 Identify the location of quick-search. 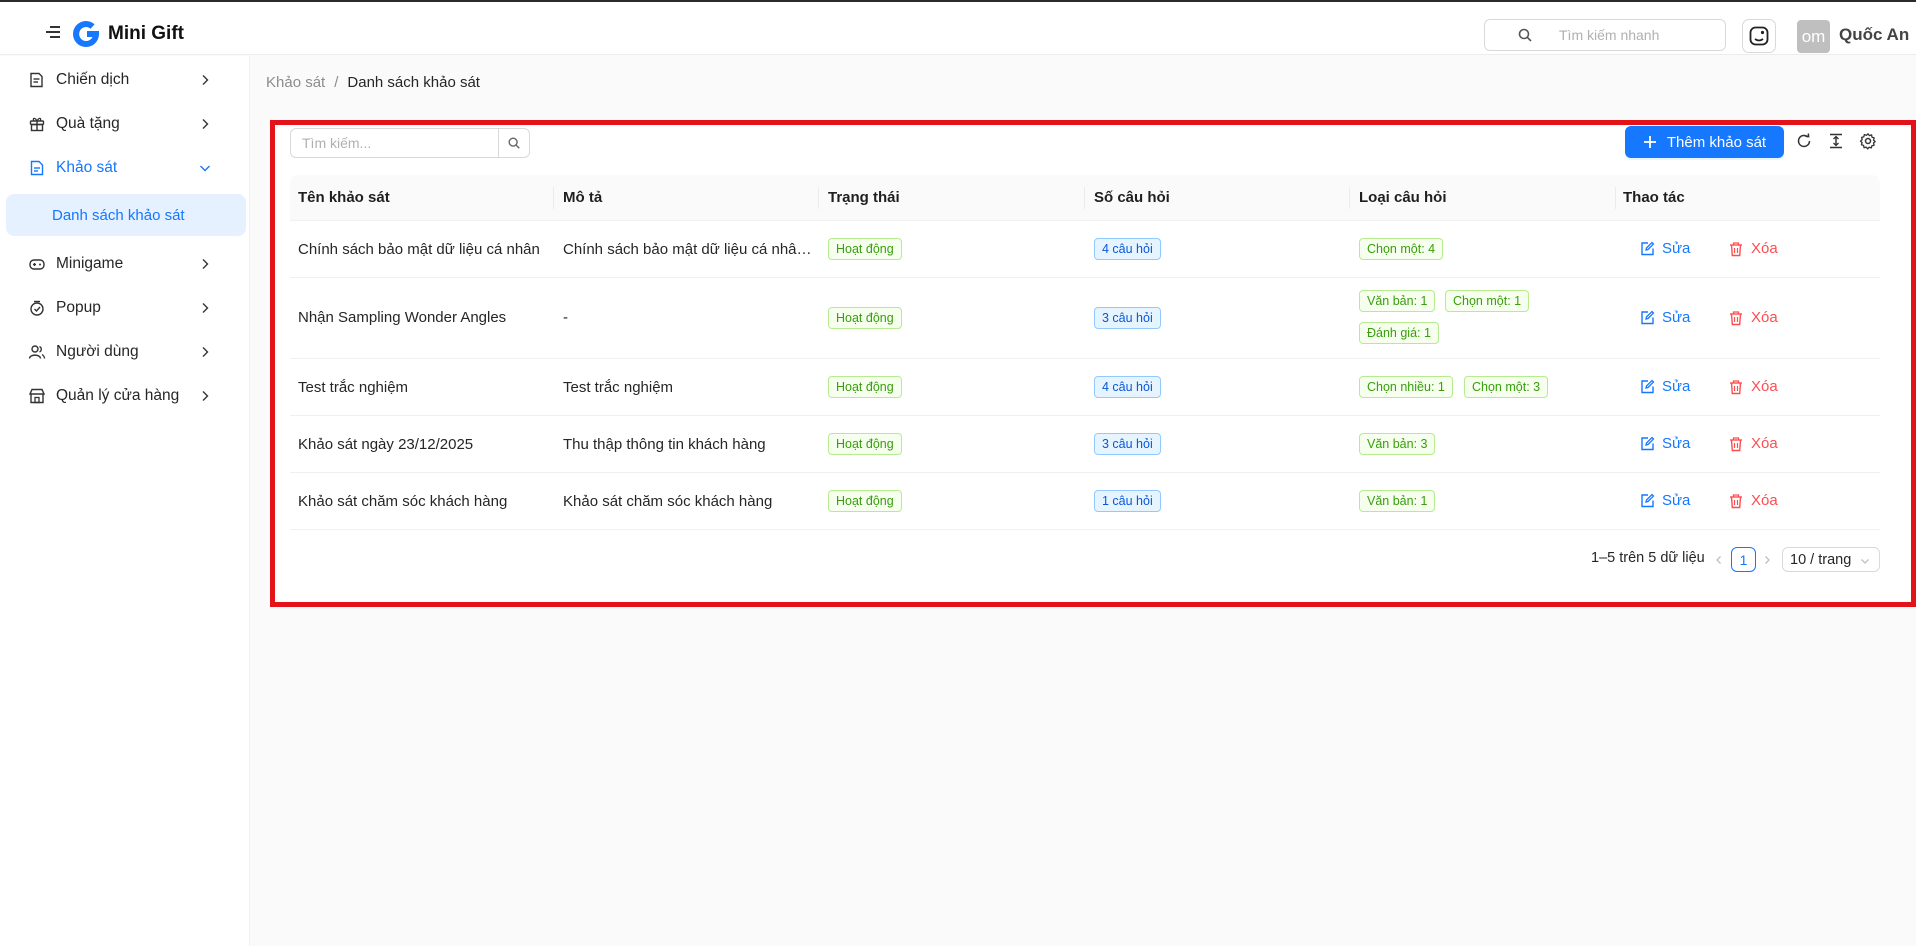
(1605, 35).